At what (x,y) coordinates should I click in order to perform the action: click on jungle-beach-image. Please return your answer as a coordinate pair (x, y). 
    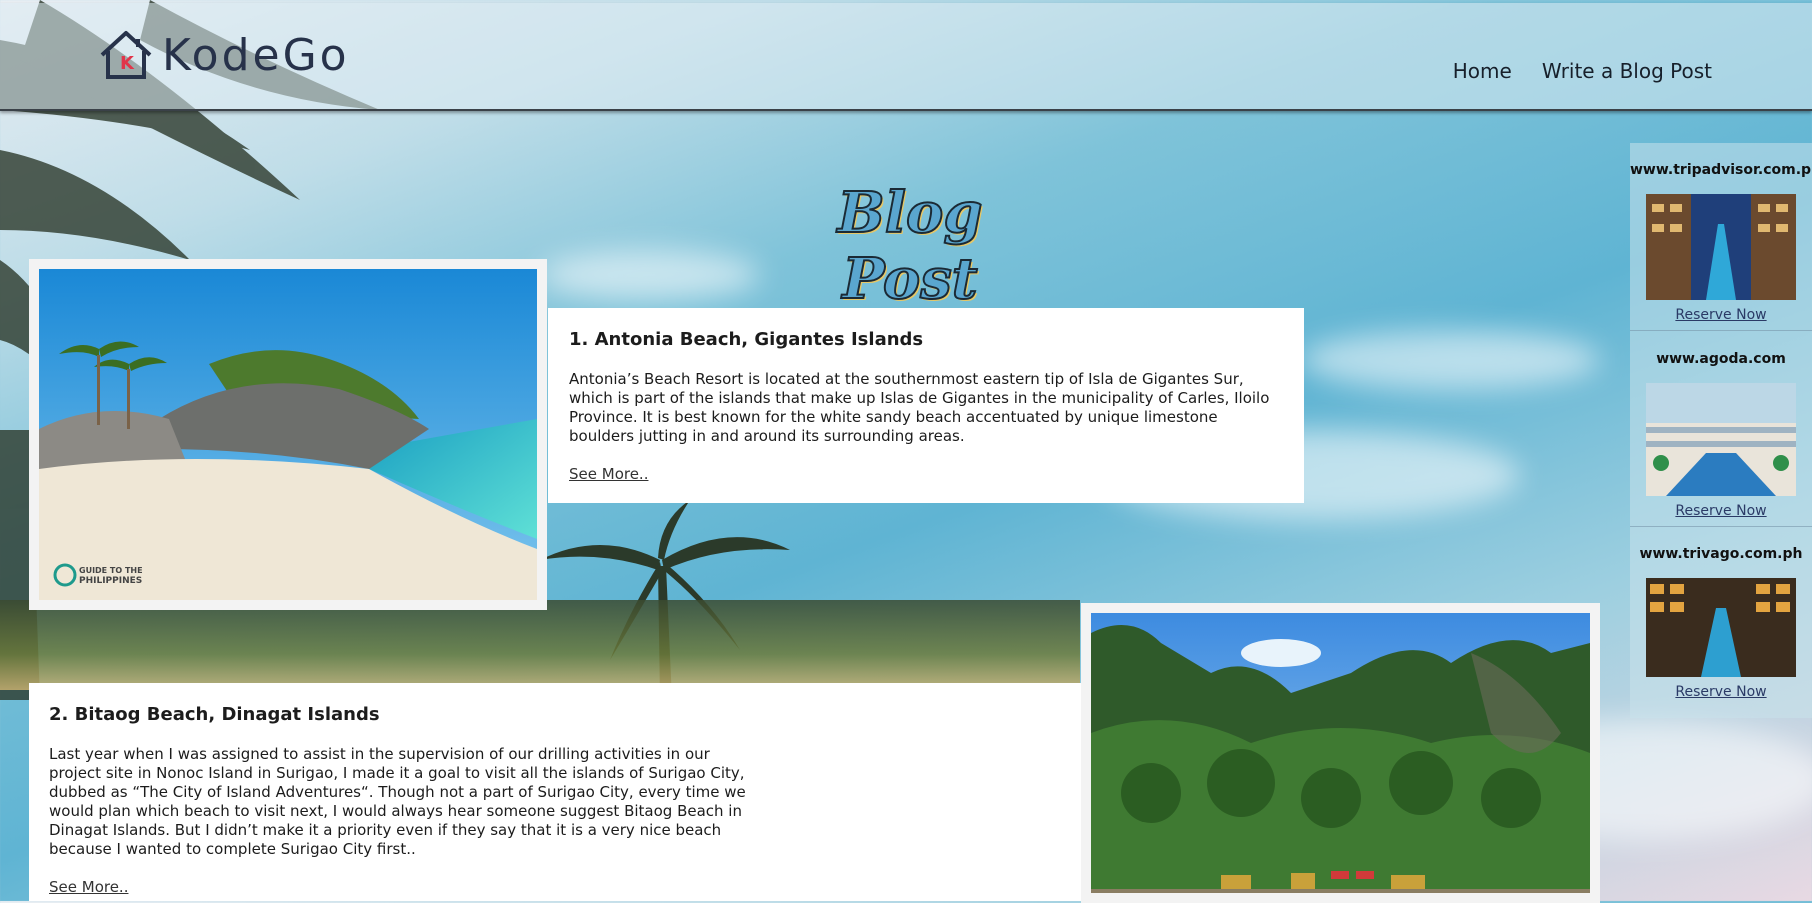
    Looking at the image, I should click on (1340, 753).